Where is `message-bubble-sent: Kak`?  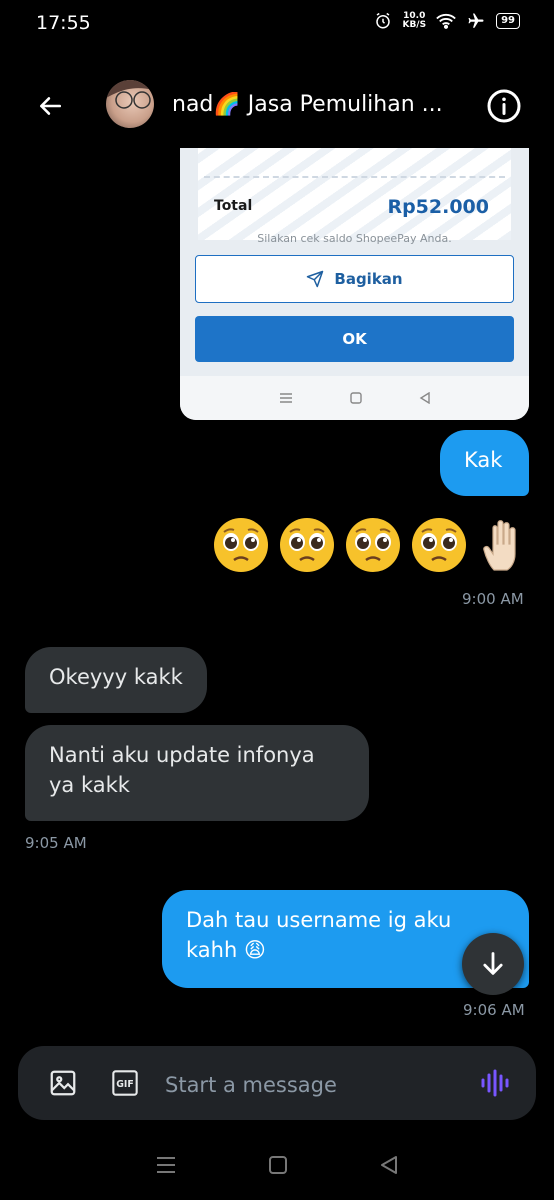 message-bubble-sent: Kak is located at coordinates (484, 463).